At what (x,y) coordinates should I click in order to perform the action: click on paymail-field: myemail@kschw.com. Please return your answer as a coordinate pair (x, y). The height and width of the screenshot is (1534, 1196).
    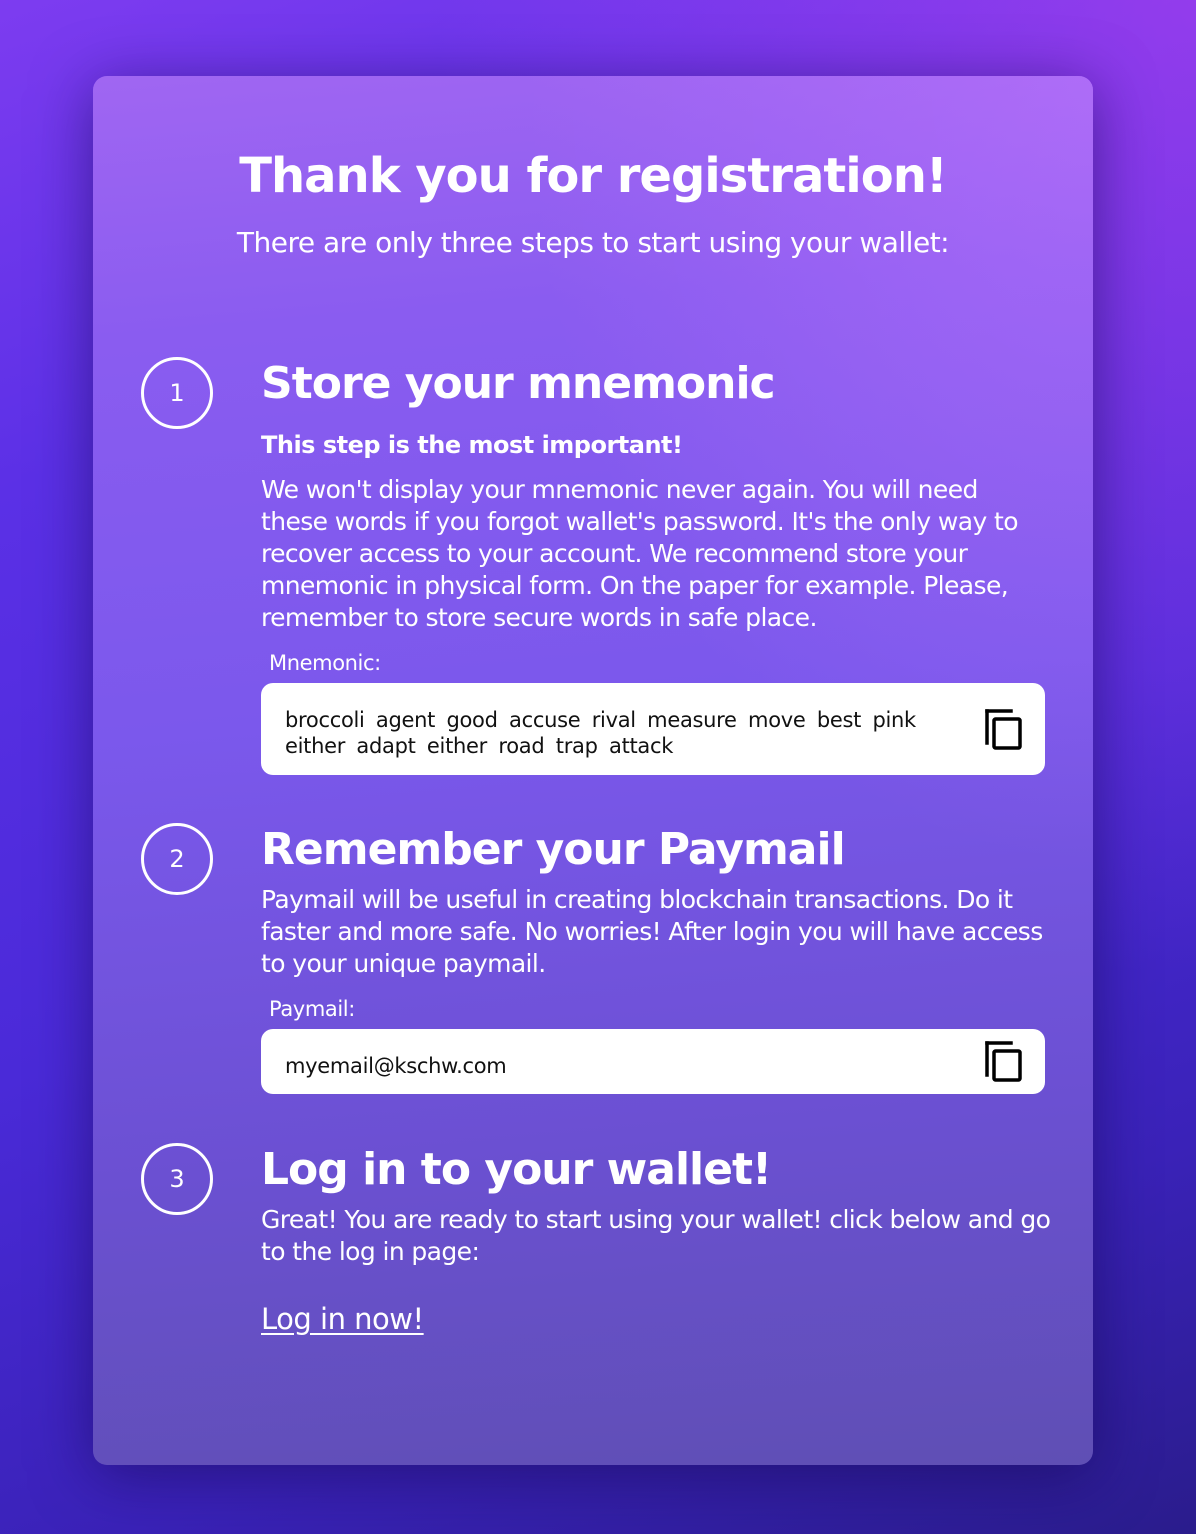
    Looking at the image, I should click on (653, 1061).